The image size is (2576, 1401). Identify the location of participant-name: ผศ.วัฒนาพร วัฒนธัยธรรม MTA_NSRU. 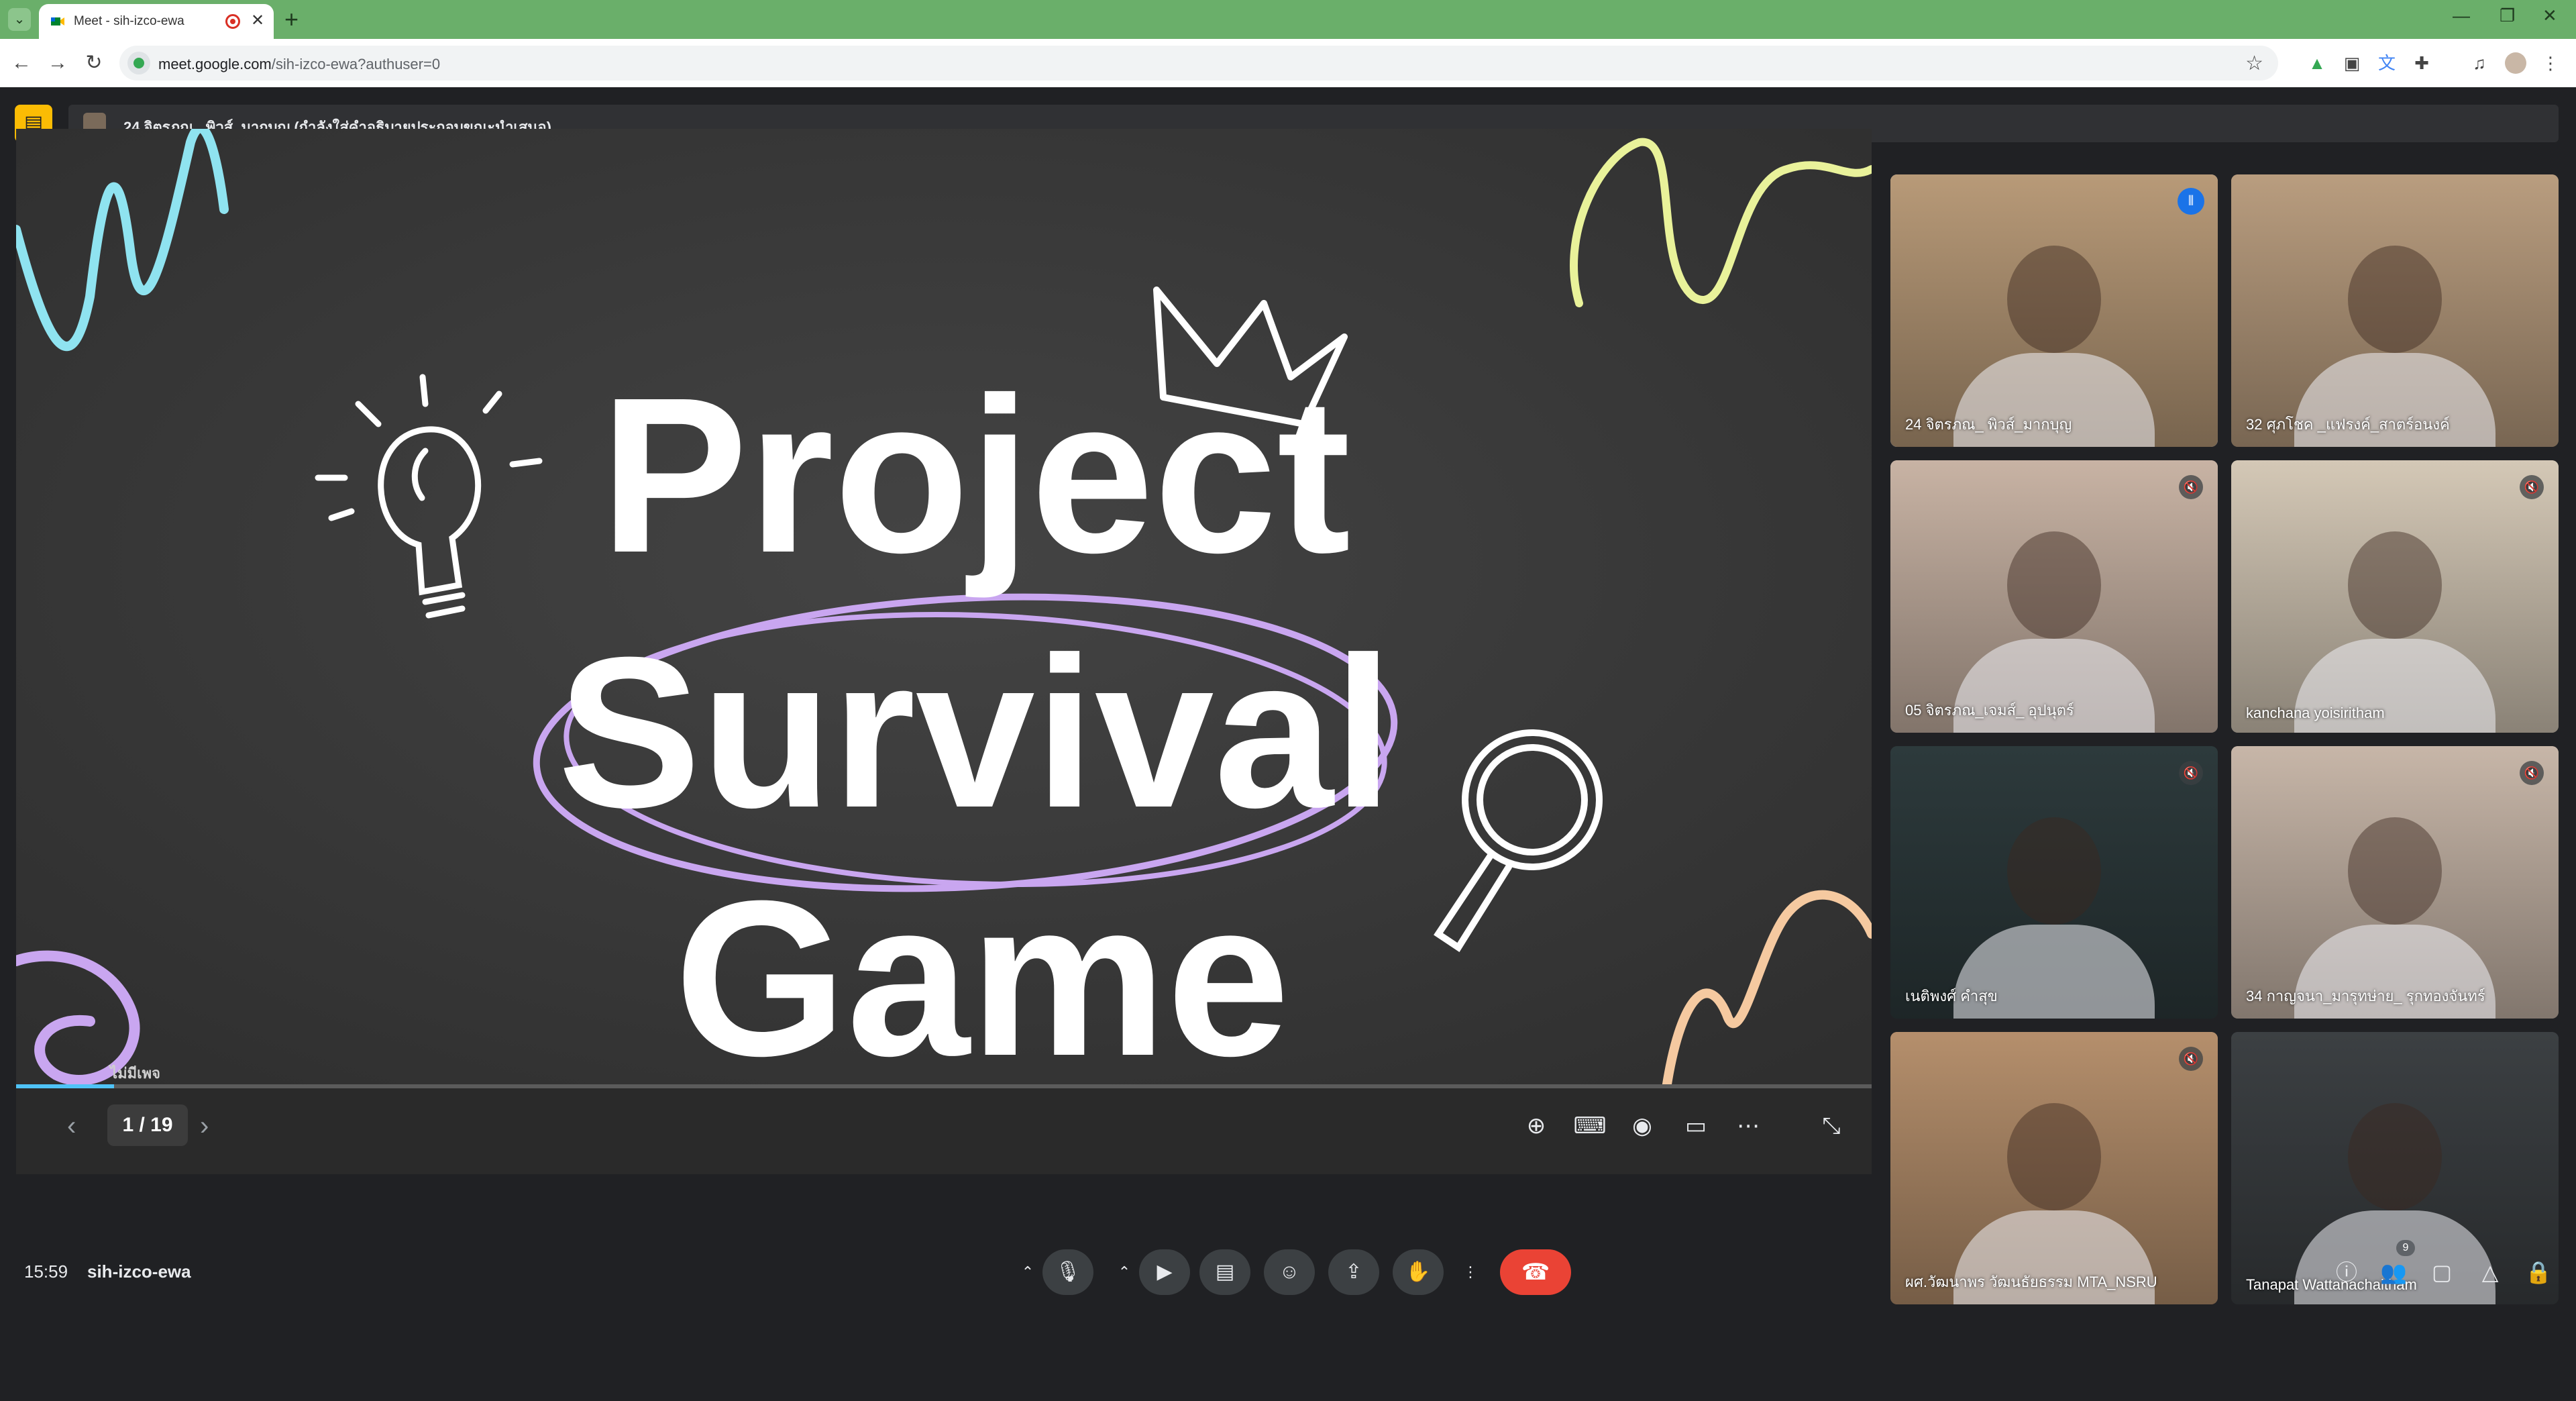
(2031, 1282).